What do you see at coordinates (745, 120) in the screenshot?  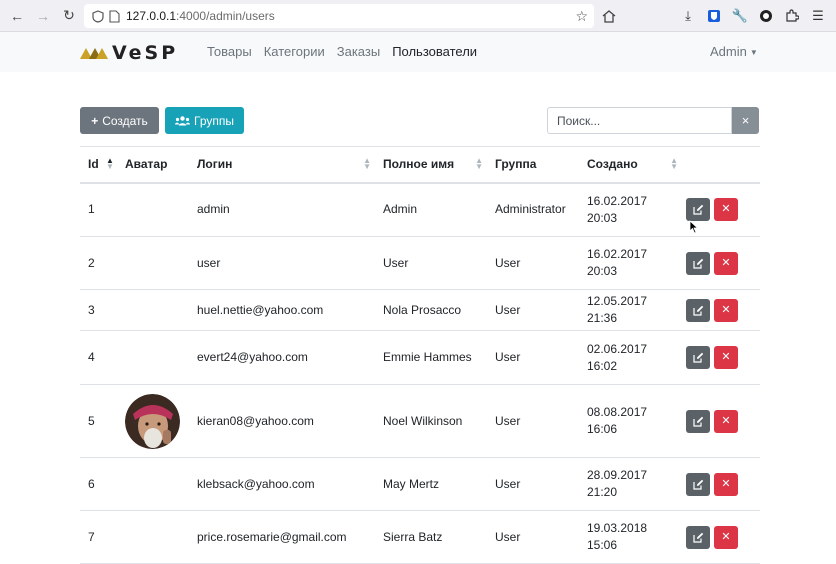 I see `search-clear-button: ×` at bounding box center [745, 120].